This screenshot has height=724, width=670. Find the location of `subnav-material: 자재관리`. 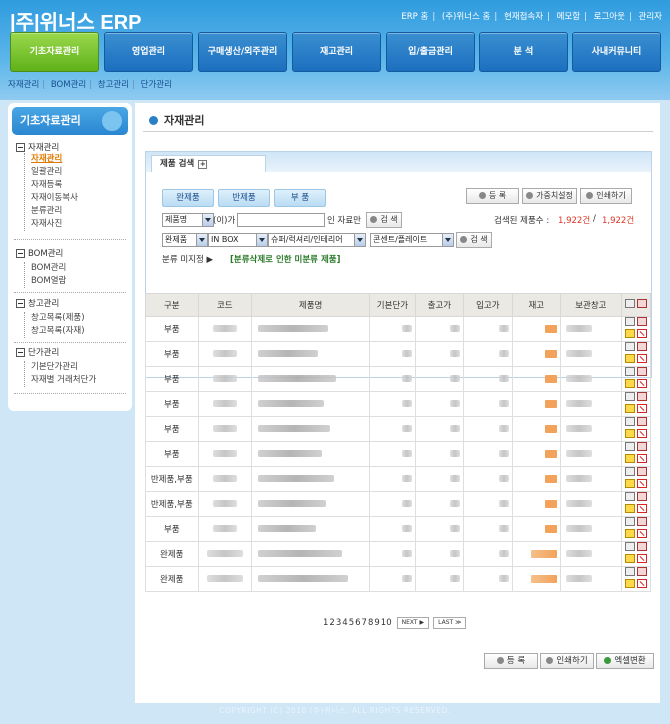

subnav-material: 자재관리 is located at coordinates (23, 85).